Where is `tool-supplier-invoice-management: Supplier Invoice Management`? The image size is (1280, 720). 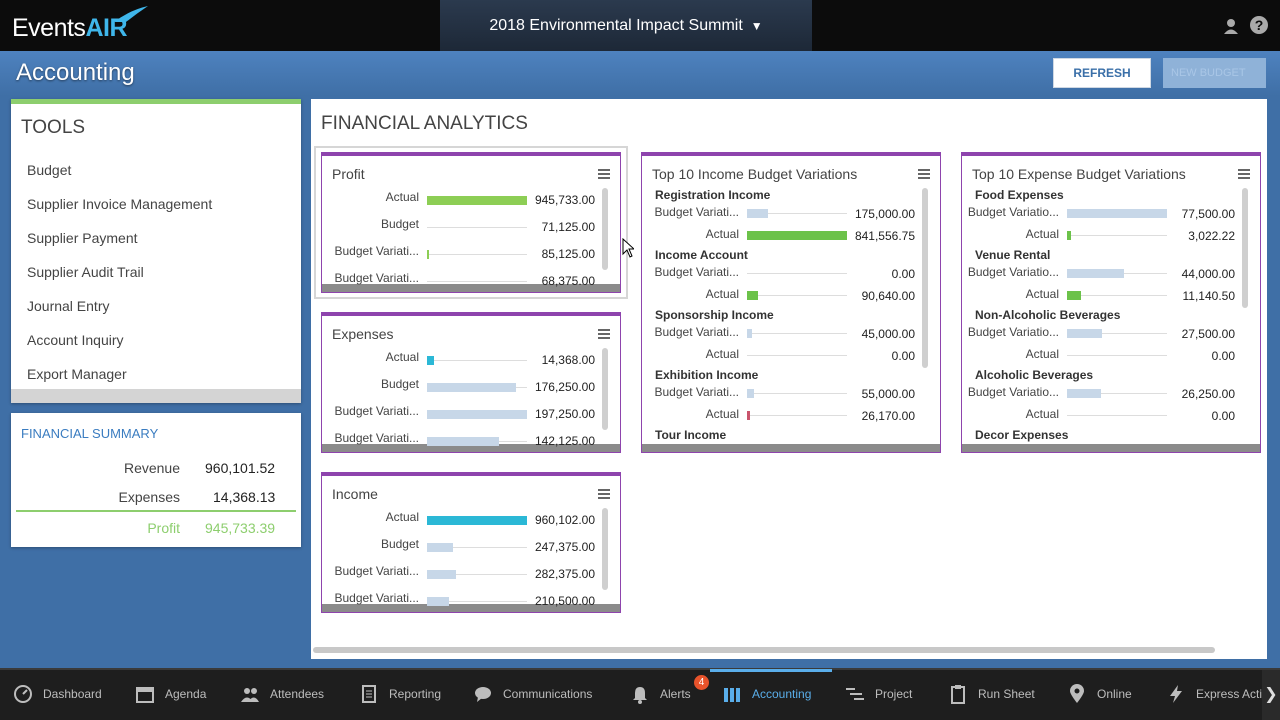 tool-supplier-invoice-management: Supplier Invoice Management is located at coordinates (119, 204).